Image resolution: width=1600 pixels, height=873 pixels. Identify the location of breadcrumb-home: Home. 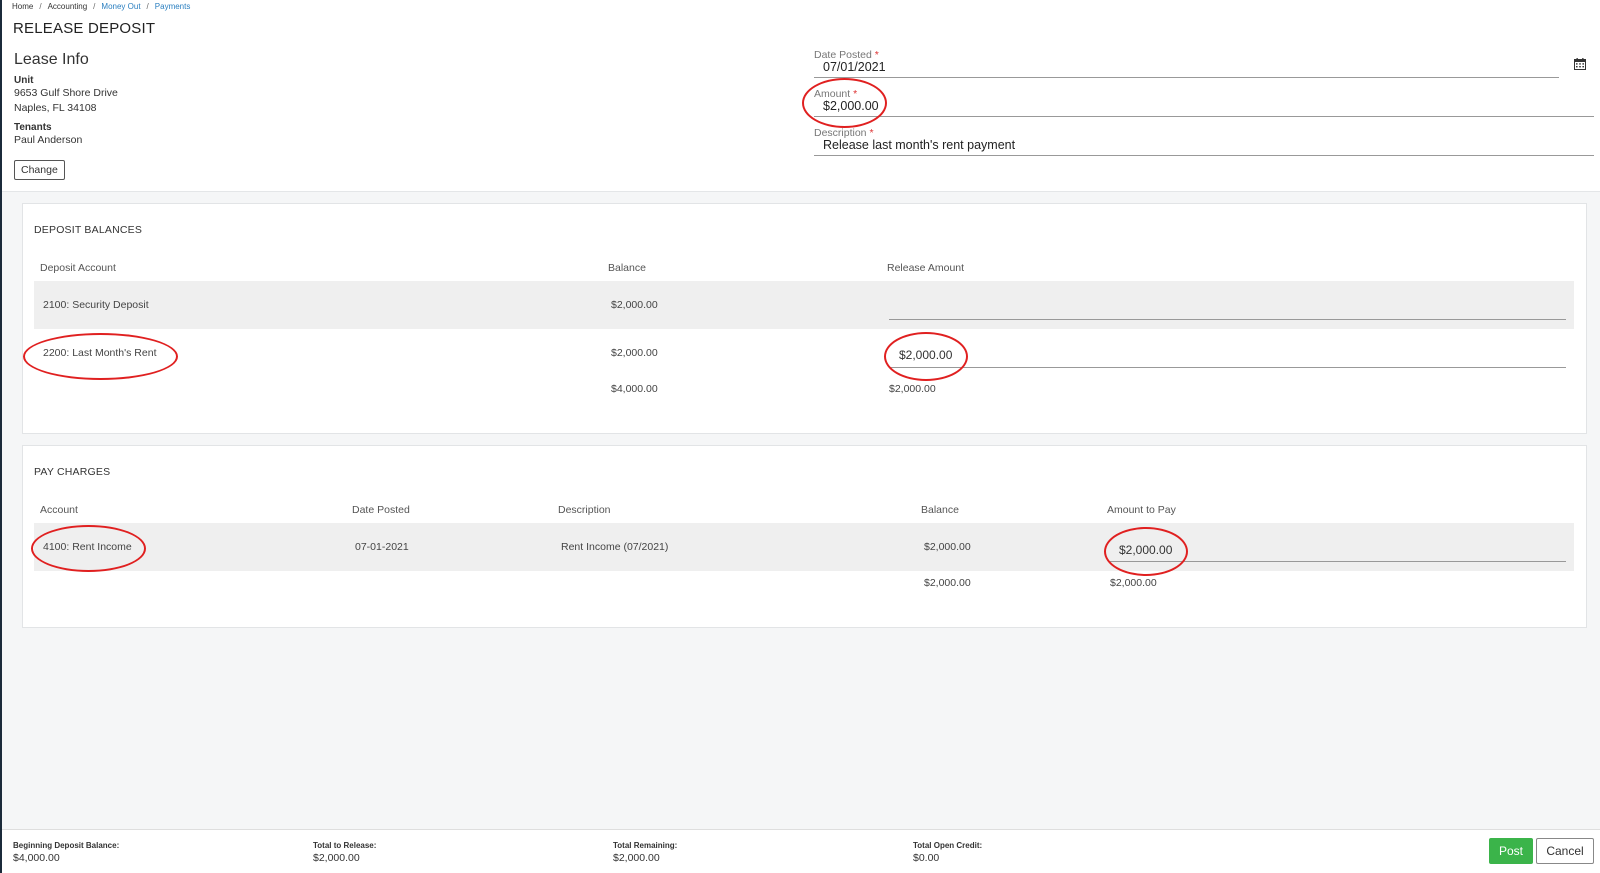
(22, 6).